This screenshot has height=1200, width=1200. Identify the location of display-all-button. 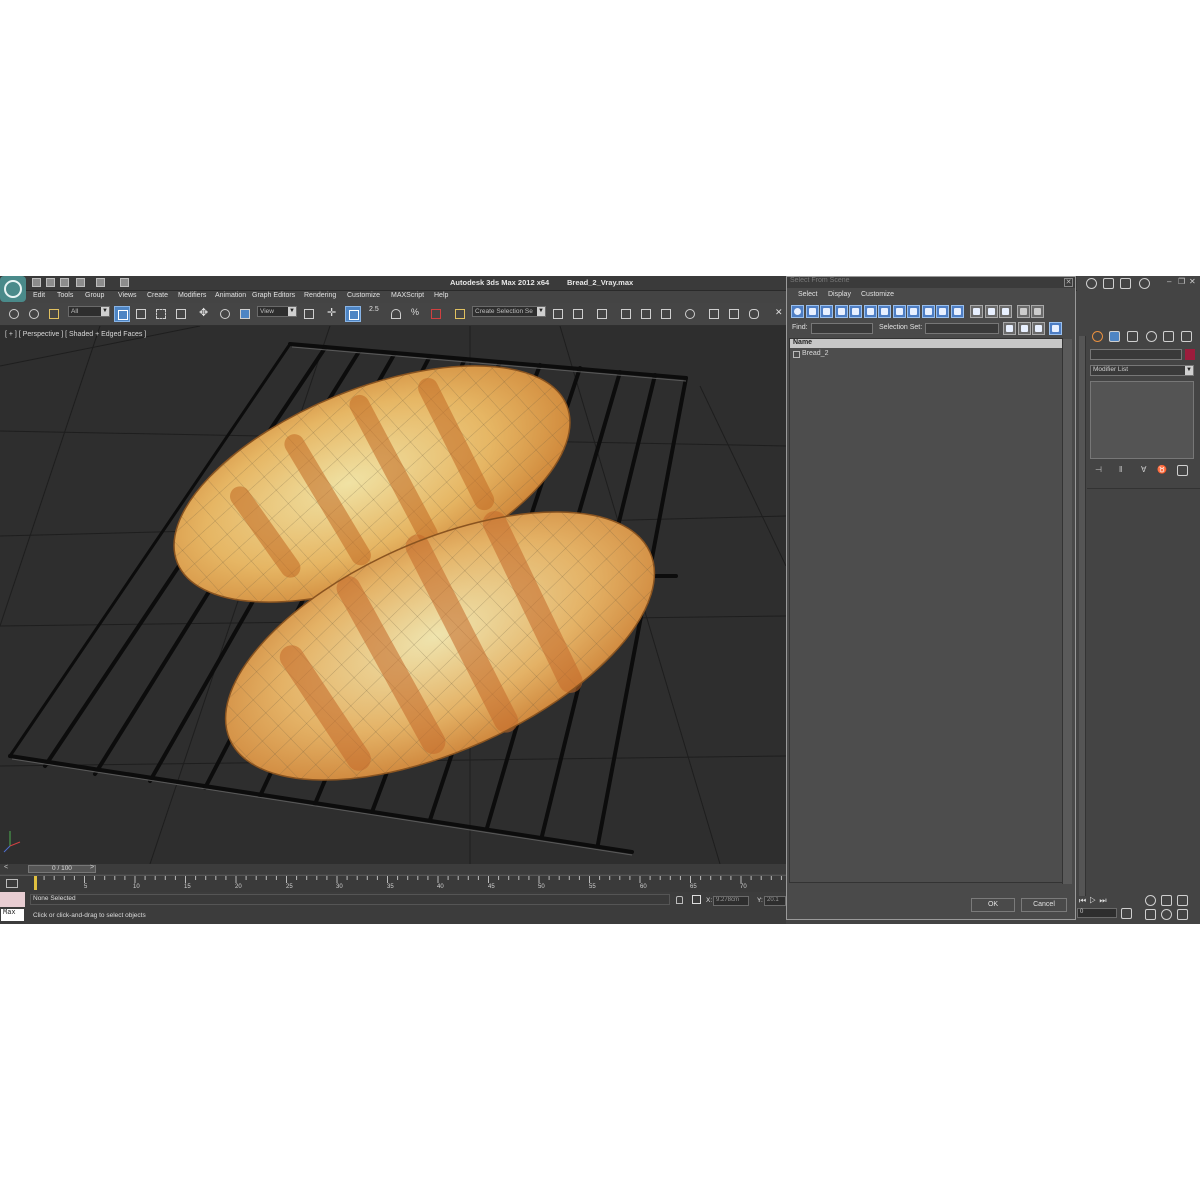
(976, 311).